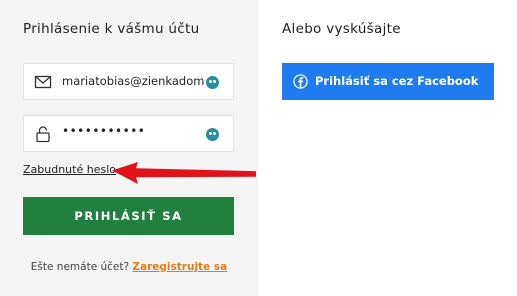 This screenshot has width=517, height=296. I want to click on envelope-icon, so click(43, 82).